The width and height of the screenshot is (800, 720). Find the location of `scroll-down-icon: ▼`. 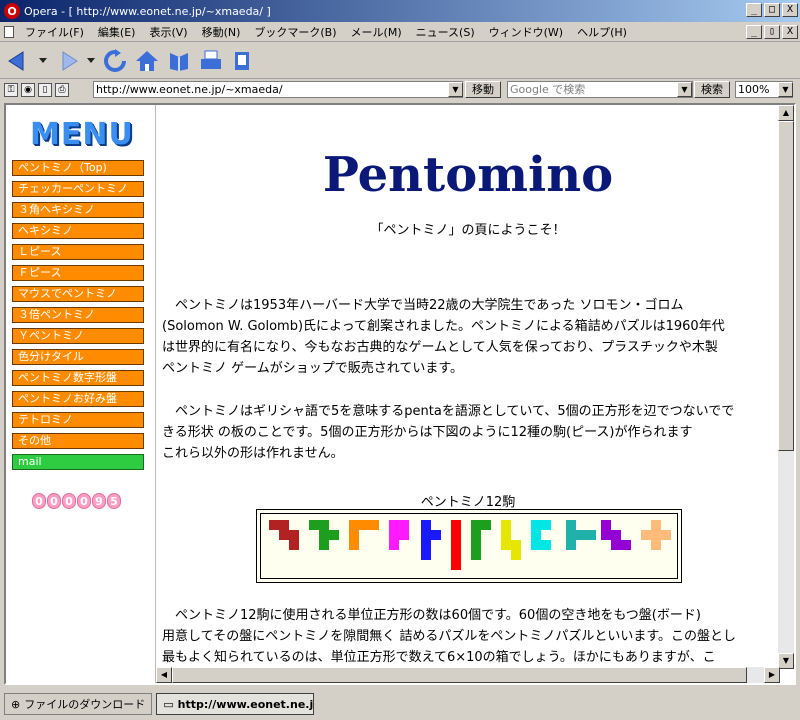

scroll-down-icon: ▼ is located at coordinates (786, 661).